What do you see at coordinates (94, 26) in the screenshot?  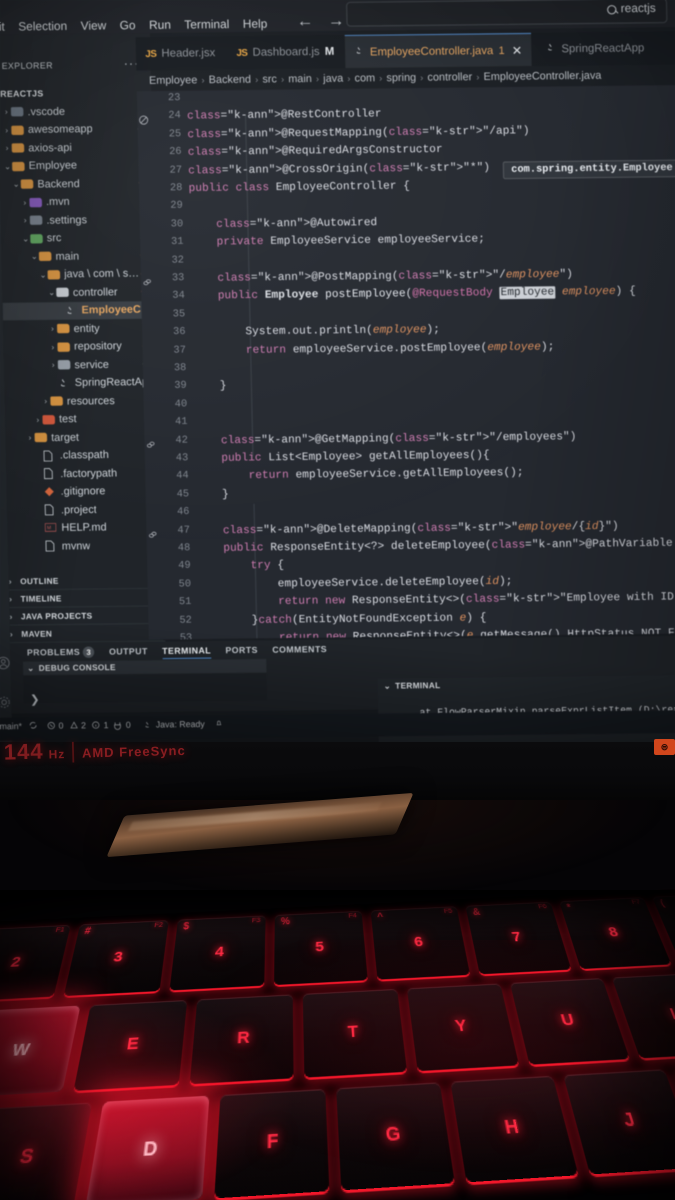 I see `menu-item-view: View` at bounding box center [94, 26].